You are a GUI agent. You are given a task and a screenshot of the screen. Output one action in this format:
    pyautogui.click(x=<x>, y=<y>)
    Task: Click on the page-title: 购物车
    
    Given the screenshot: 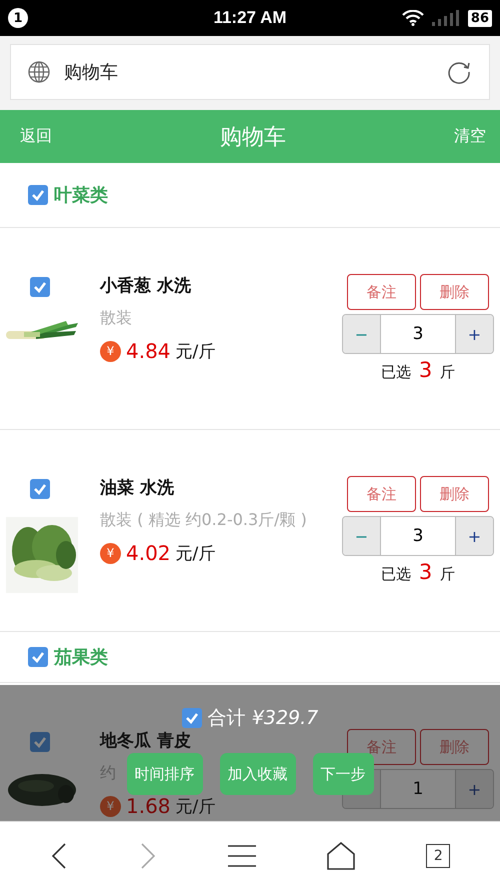 What is the action you would take?
    pyautogui.click(x=91, y=72)
    